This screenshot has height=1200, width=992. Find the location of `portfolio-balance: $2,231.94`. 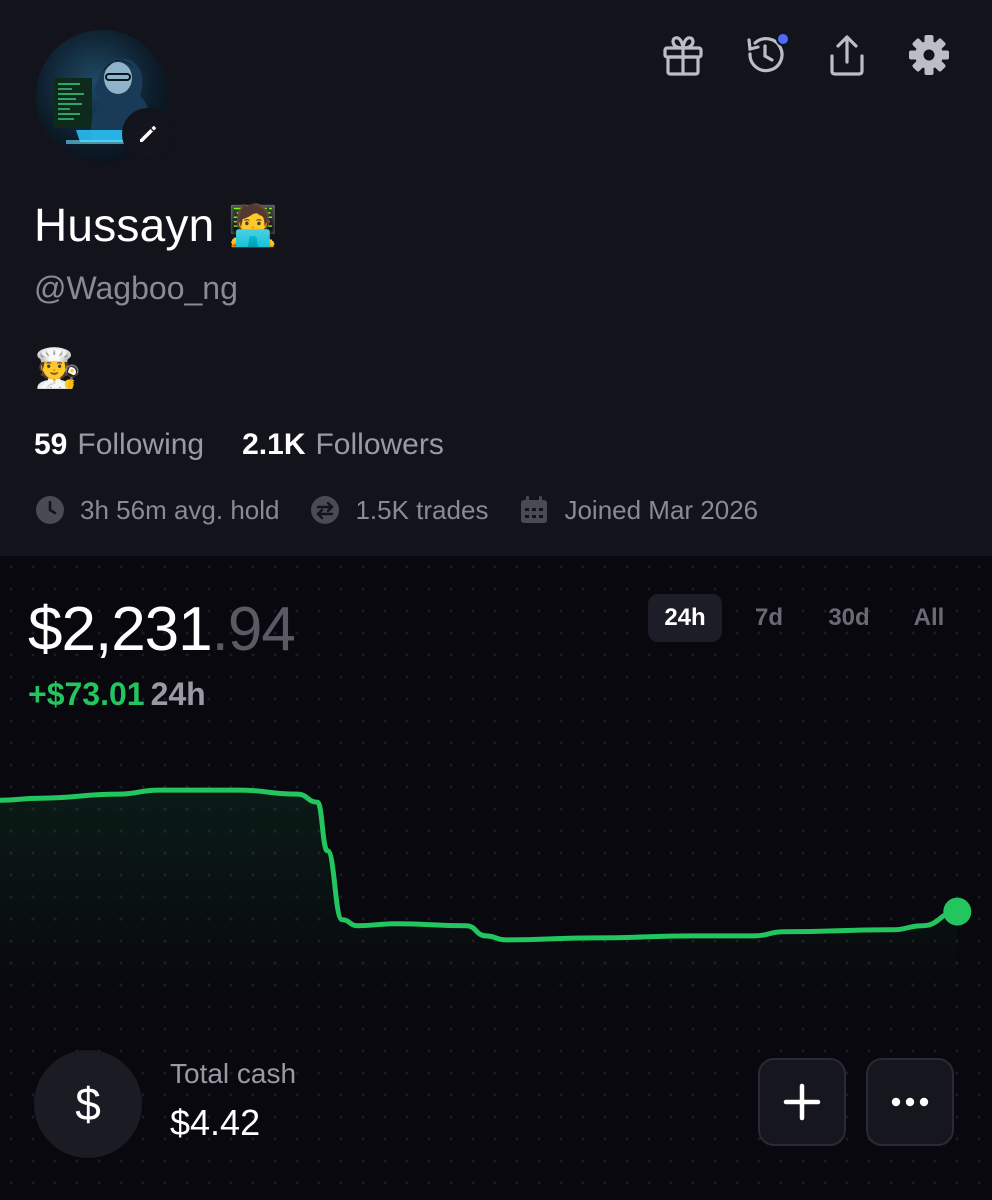

portfolio-balance: $2,231.94 is located at coordinates (162, 629).